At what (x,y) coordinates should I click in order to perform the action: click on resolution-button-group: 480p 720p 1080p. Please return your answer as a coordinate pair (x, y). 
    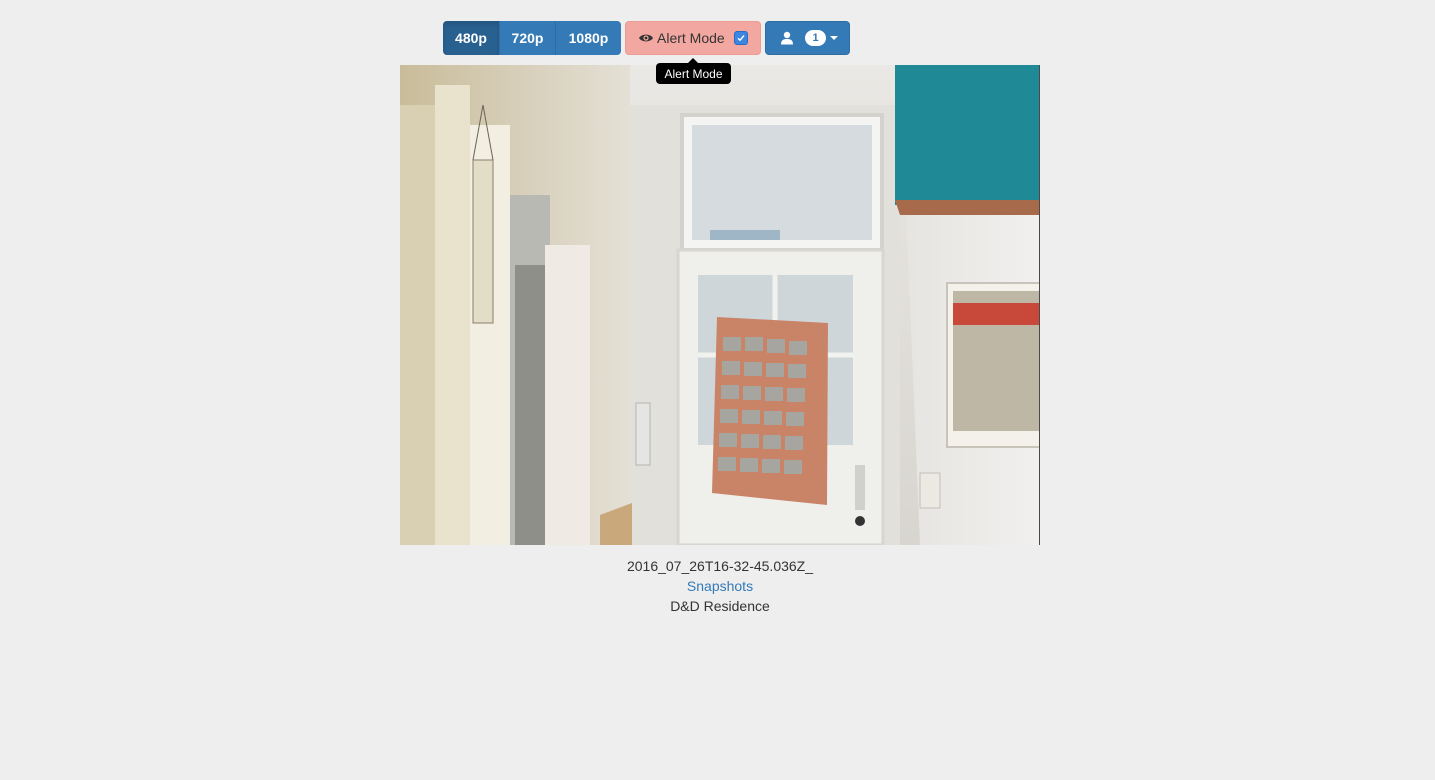
    Looking at the image, I should click on (532, 38).